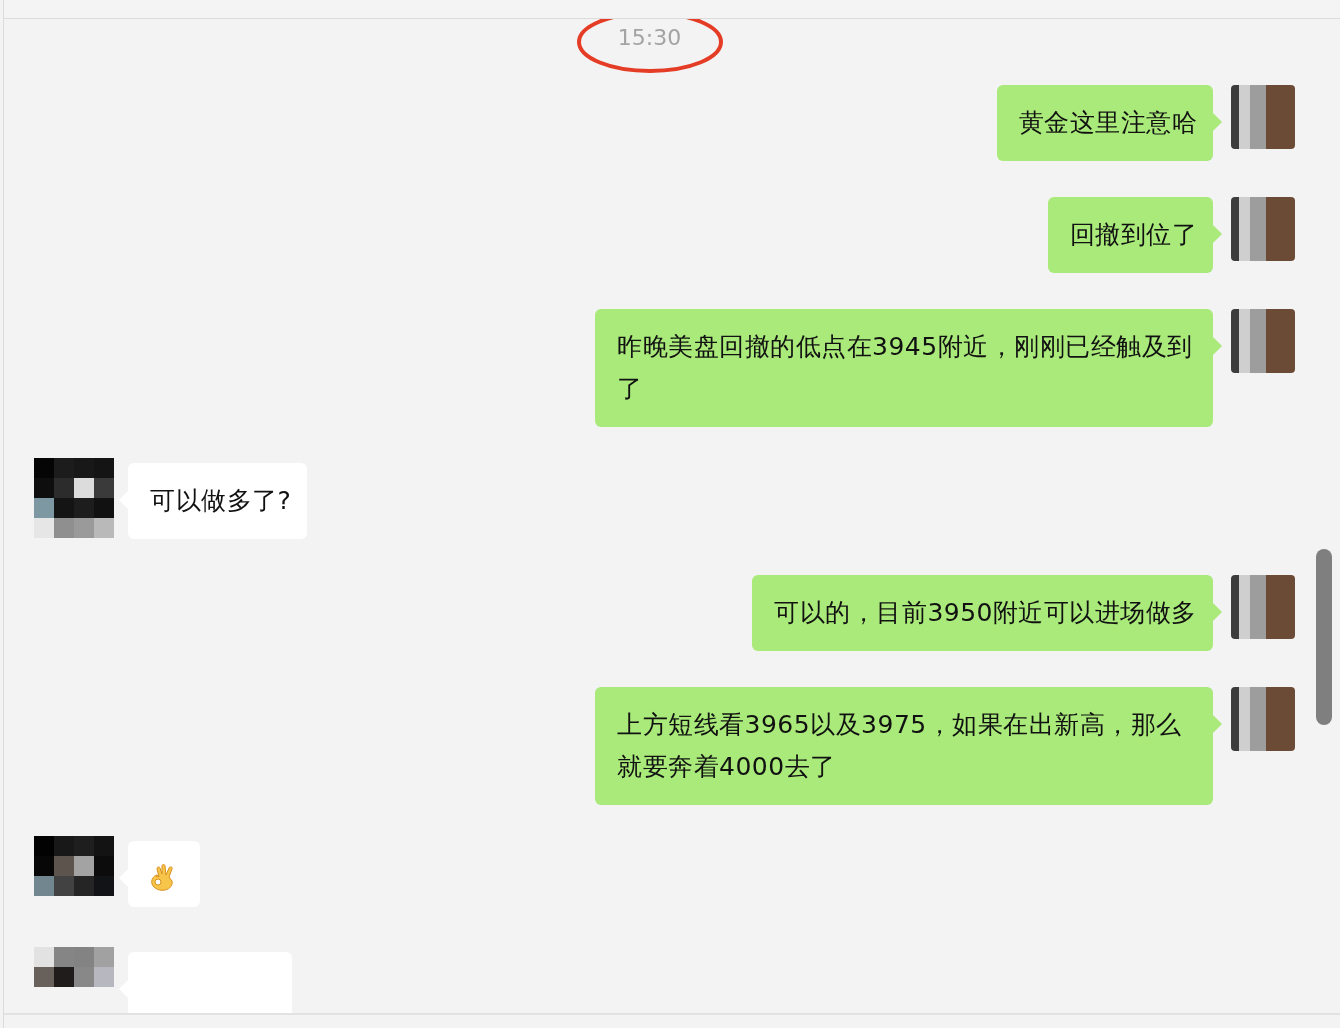  What do you see at coordinates (74, 498) in the screenshot?
I see `pixelated-avatar` at bounding box center [74, 498].